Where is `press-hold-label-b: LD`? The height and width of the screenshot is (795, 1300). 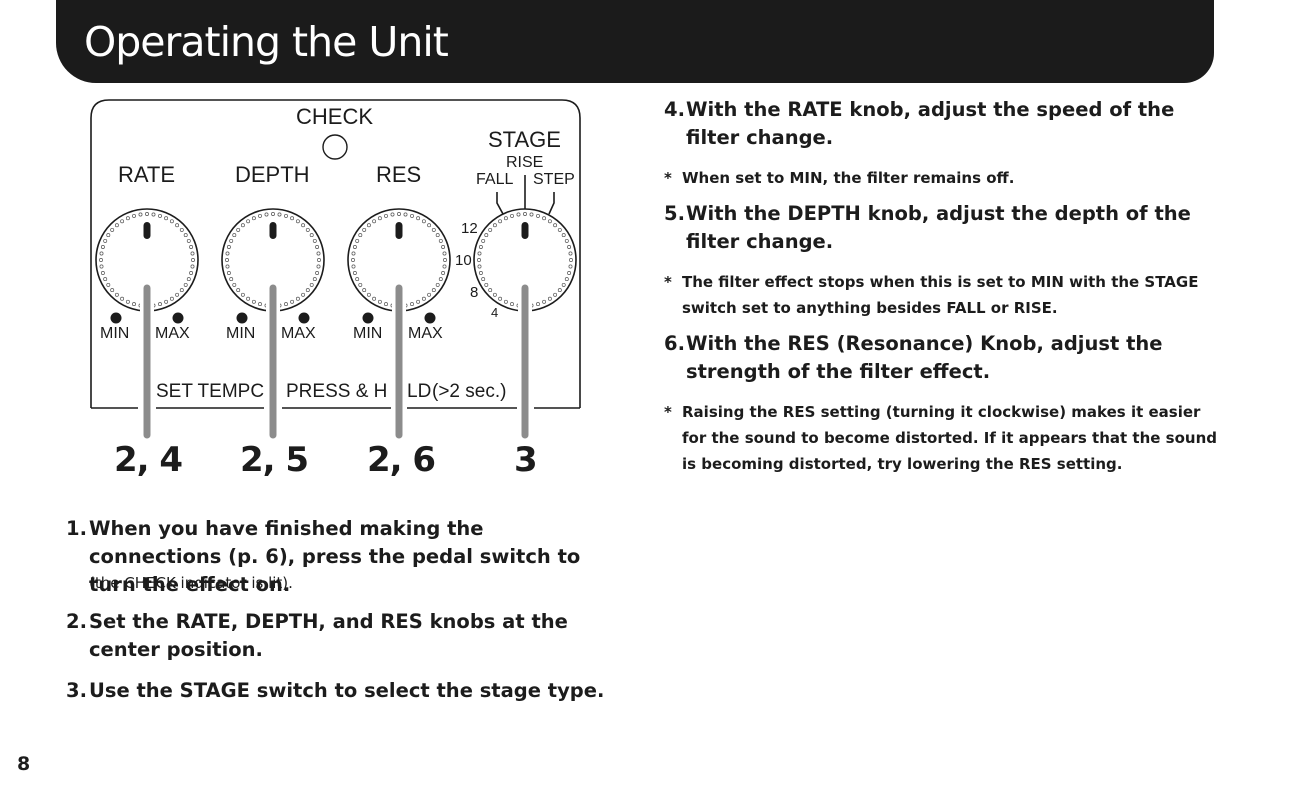
press-hold-label-b: LD is located at coordinates (419, 391).